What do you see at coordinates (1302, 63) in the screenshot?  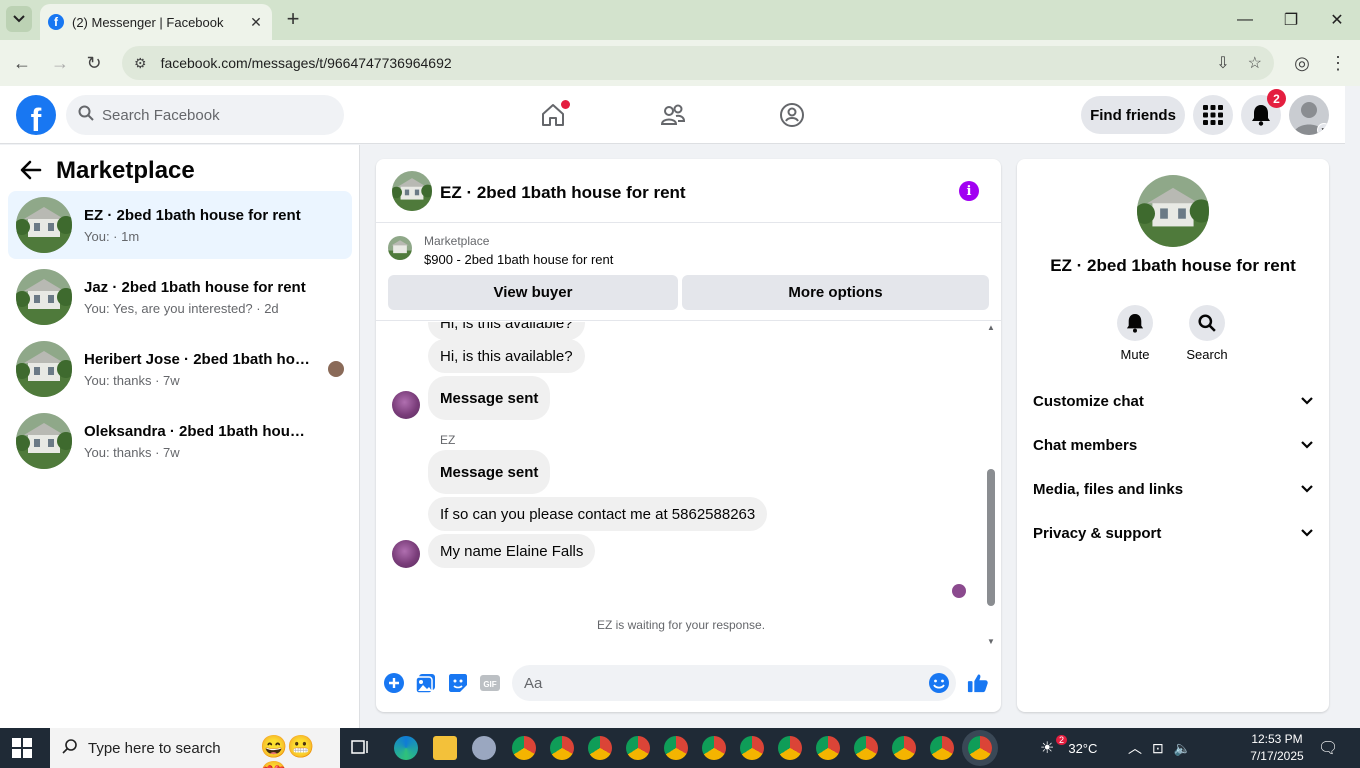 I see `profile-icon: ◎` at bounding box center [1302, 63].